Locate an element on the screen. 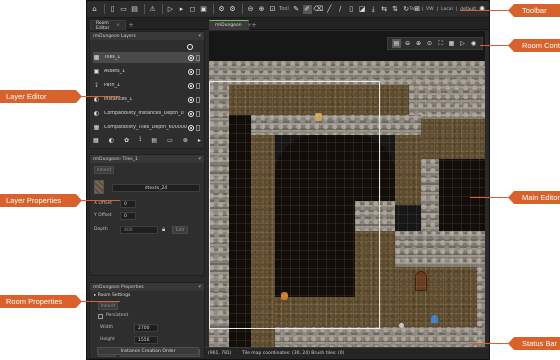 The width and height of the screenshot is (560, 360). layer-row: ◐ Compatibility_Instances_Depth_0 is located at coordinates (146, 113).